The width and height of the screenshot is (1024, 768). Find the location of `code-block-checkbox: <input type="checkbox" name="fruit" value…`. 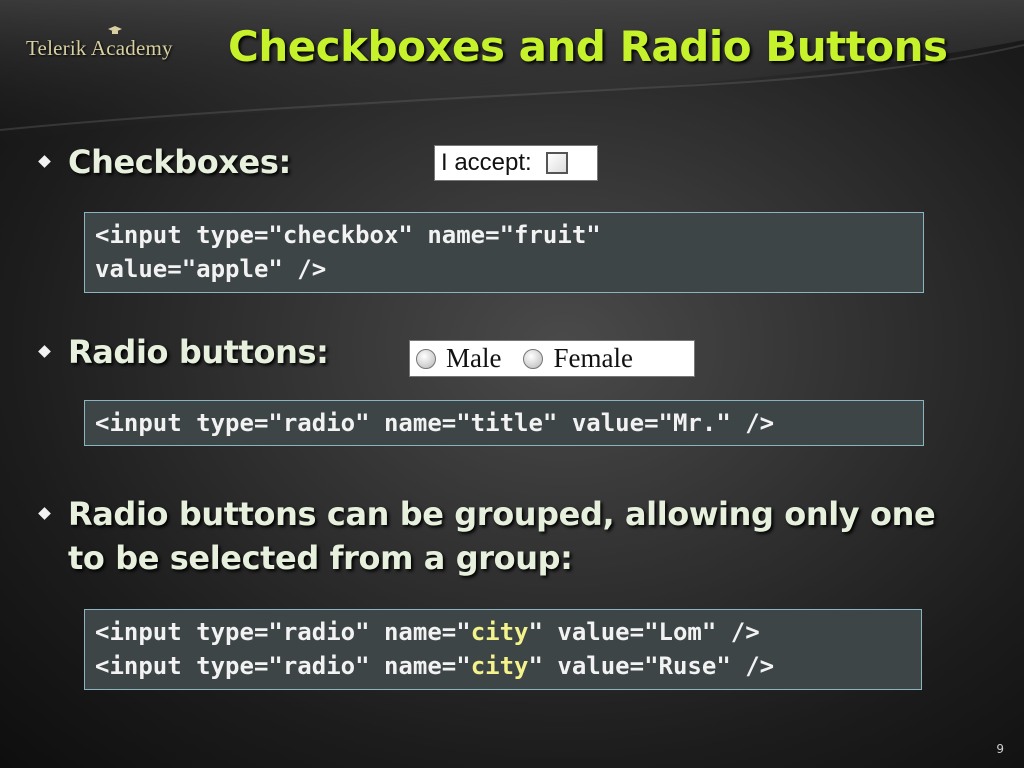

code-block-checkbox: <input type="checkbox" name="fruit" value… is located at coordinates (504, 252).